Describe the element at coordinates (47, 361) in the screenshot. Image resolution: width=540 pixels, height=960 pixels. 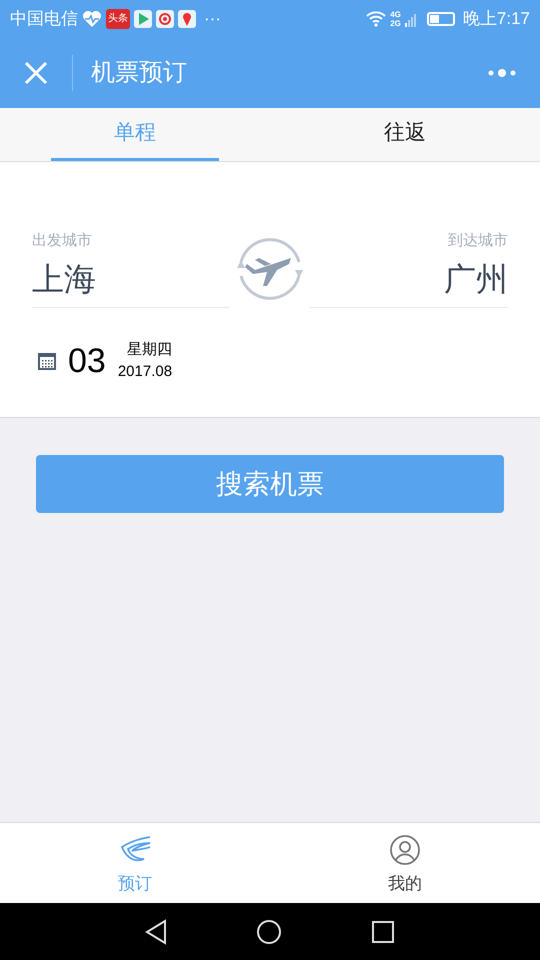
I see `calendar-icon` at that location.